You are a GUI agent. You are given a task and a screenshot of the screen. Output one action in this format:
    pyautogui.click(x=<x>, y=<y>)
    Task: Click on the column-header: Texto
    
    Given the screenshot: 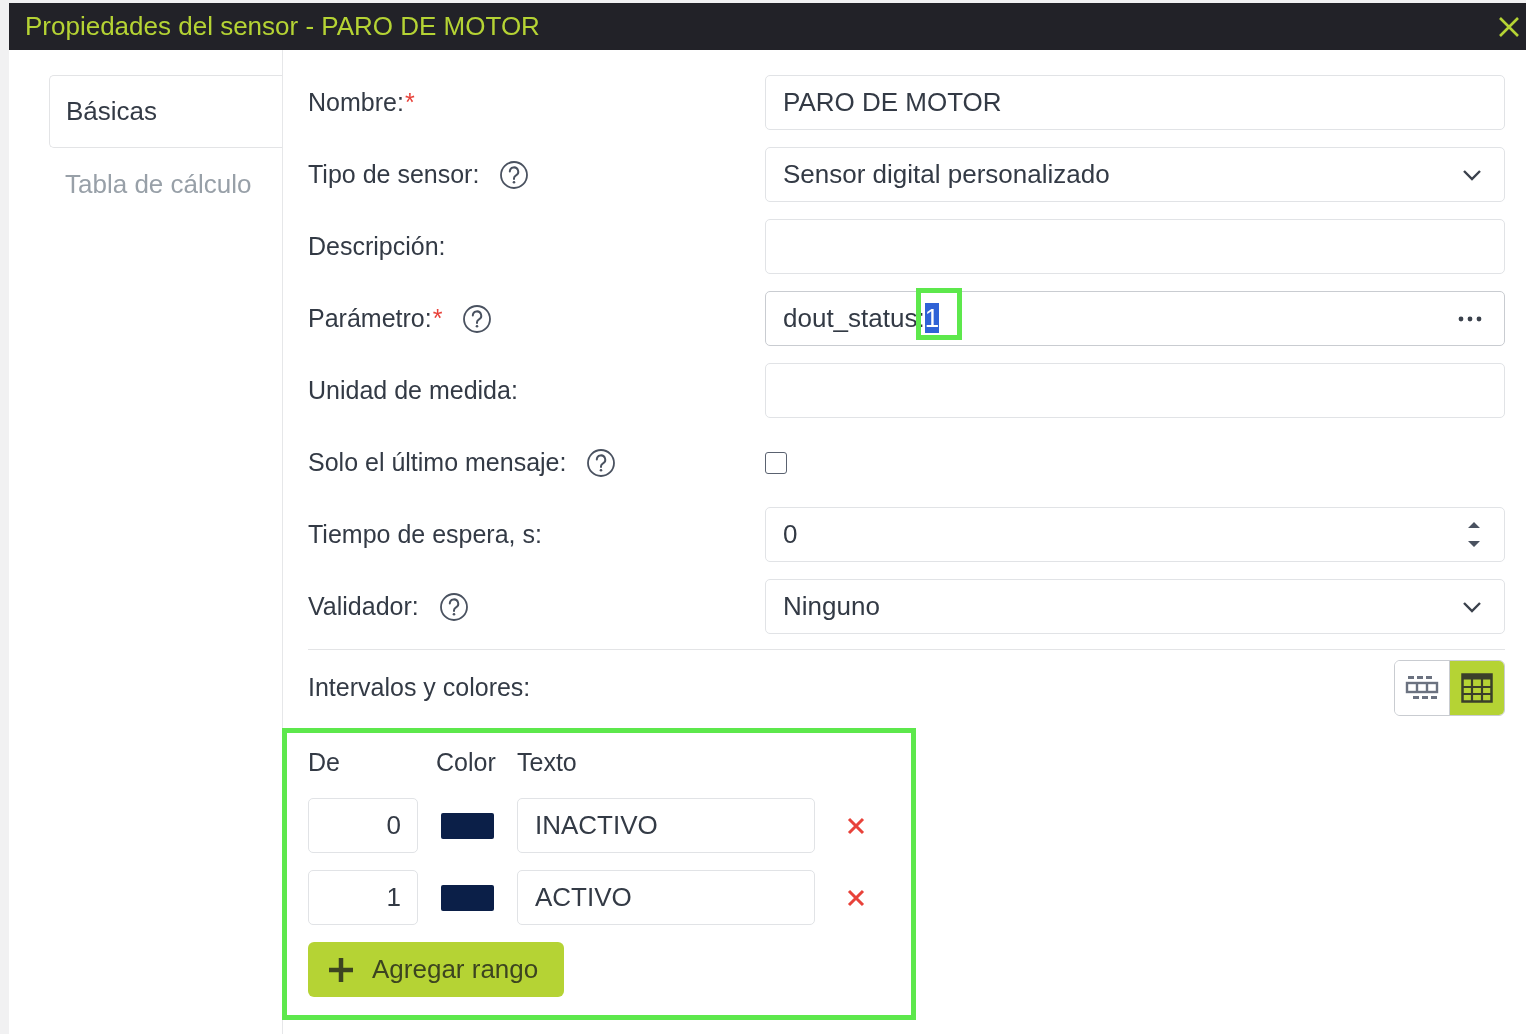 What is the action you would take?
    pyautogui.click(x=547, y=762)
    